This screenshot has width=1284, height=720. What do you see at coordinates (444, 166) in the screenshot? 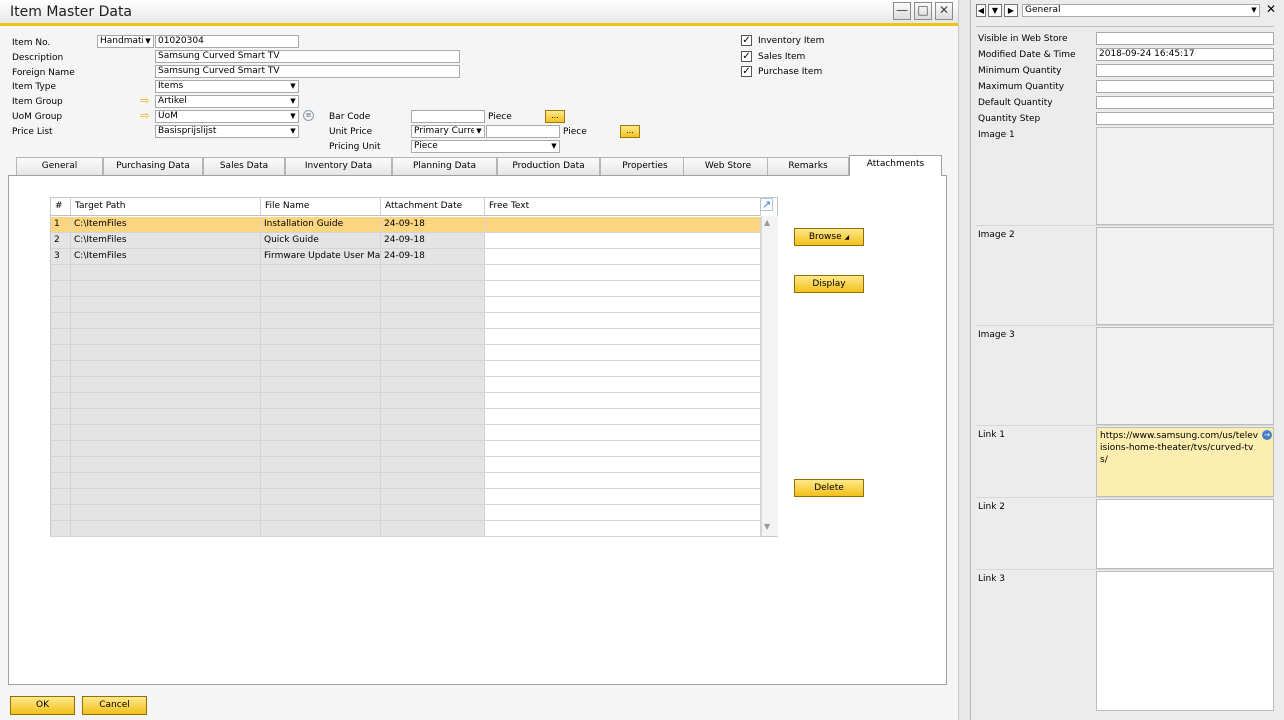
I see `tab-planning-data: Planning Data` at bounding box center [444, 166].